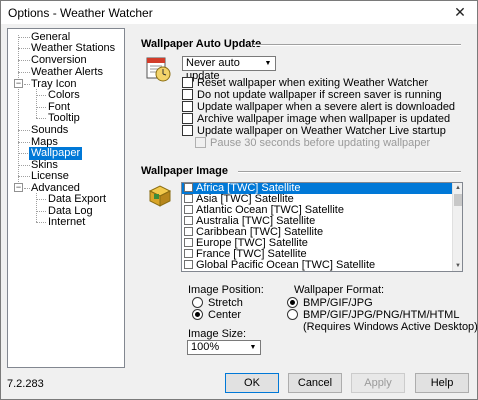 This screenshot has height=400, width=478. I want to click on ok-button: OK, so click(252, 383).